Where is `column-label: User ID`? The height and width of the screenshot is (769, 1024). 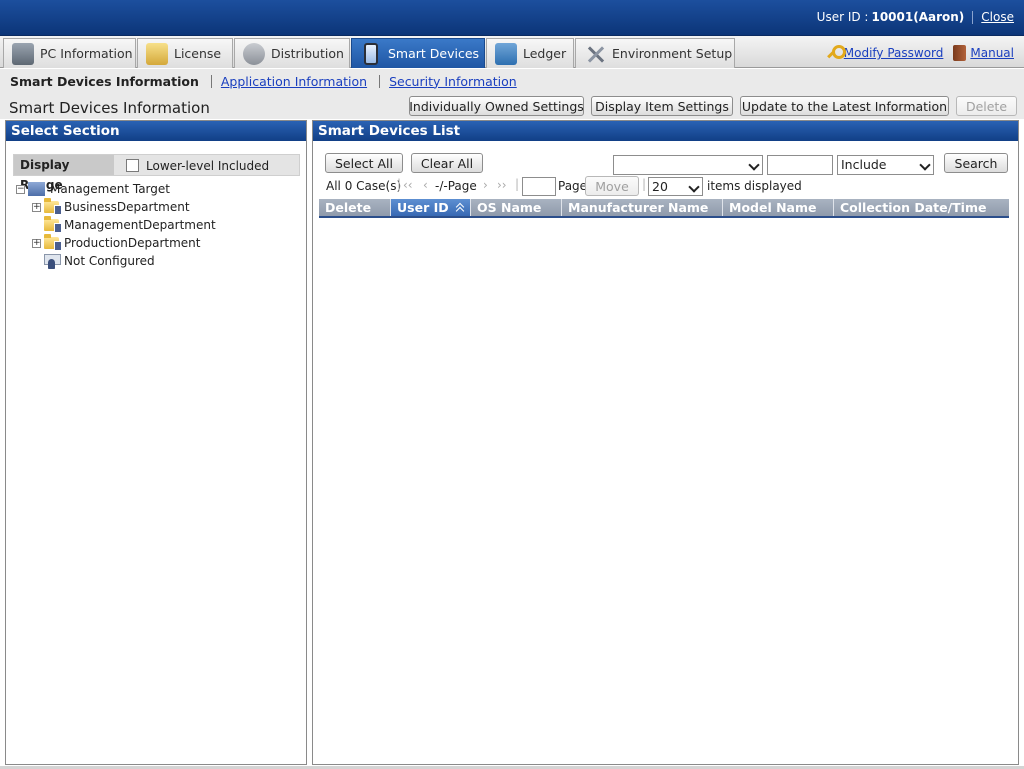
column-label: User ID is located at coordinates (423, 207).